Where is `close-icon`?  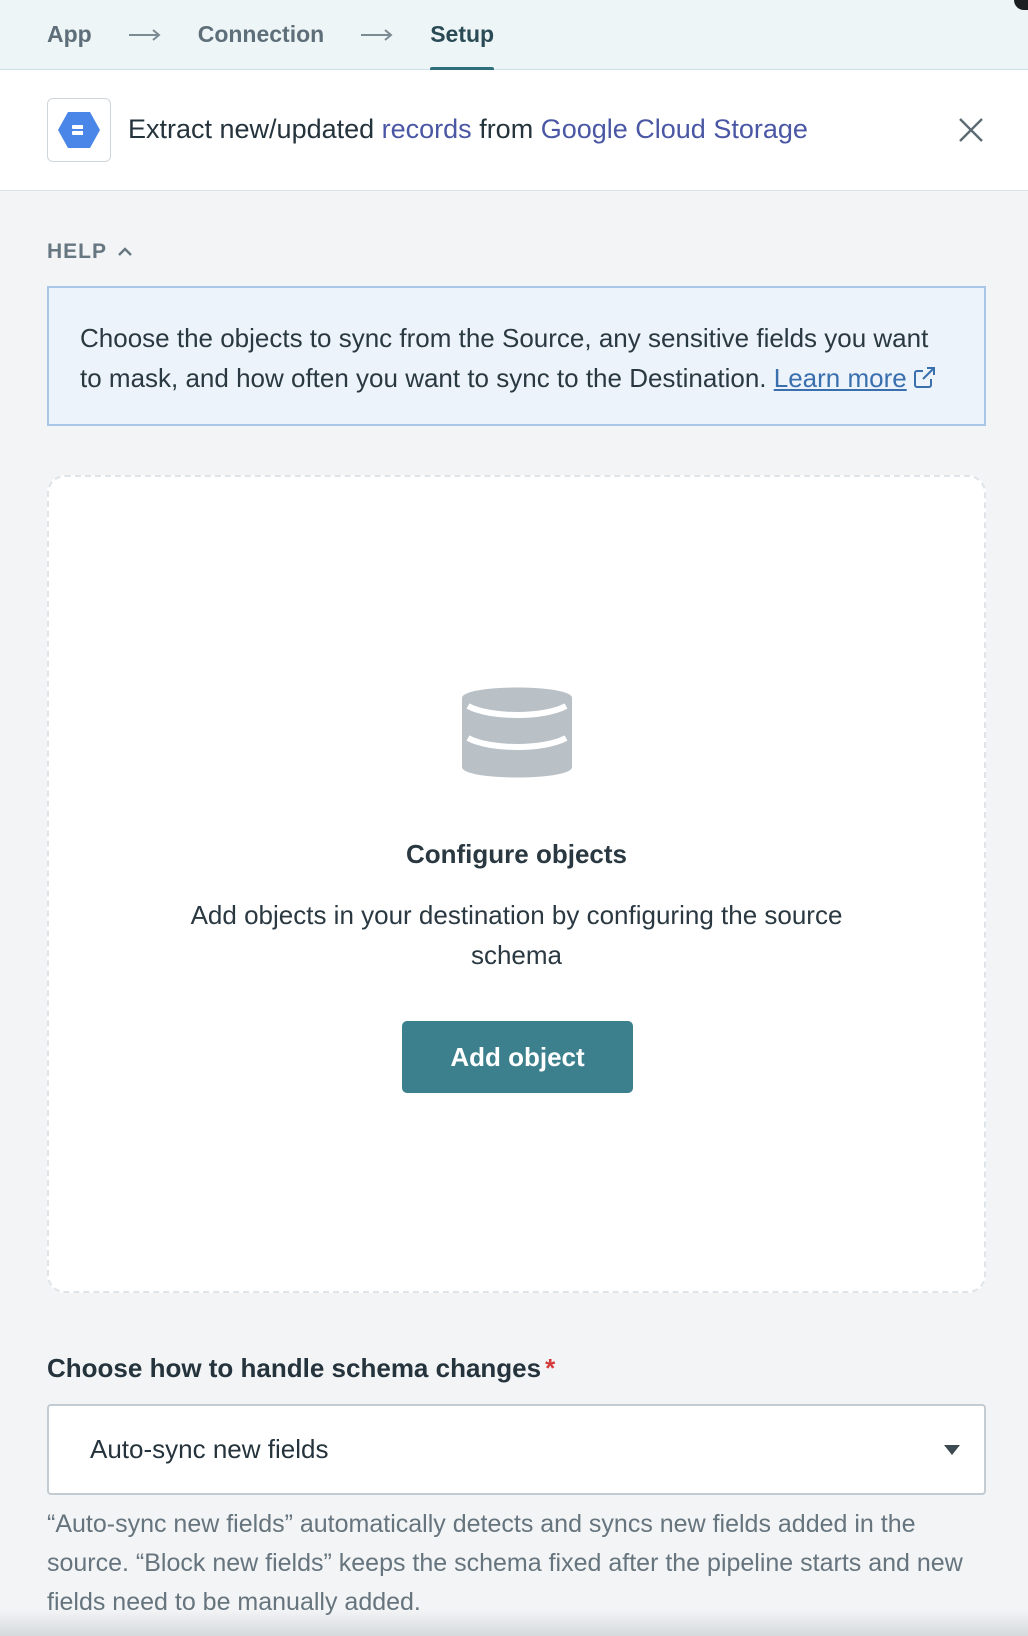 close-icon is located at coordinates (971, 130).